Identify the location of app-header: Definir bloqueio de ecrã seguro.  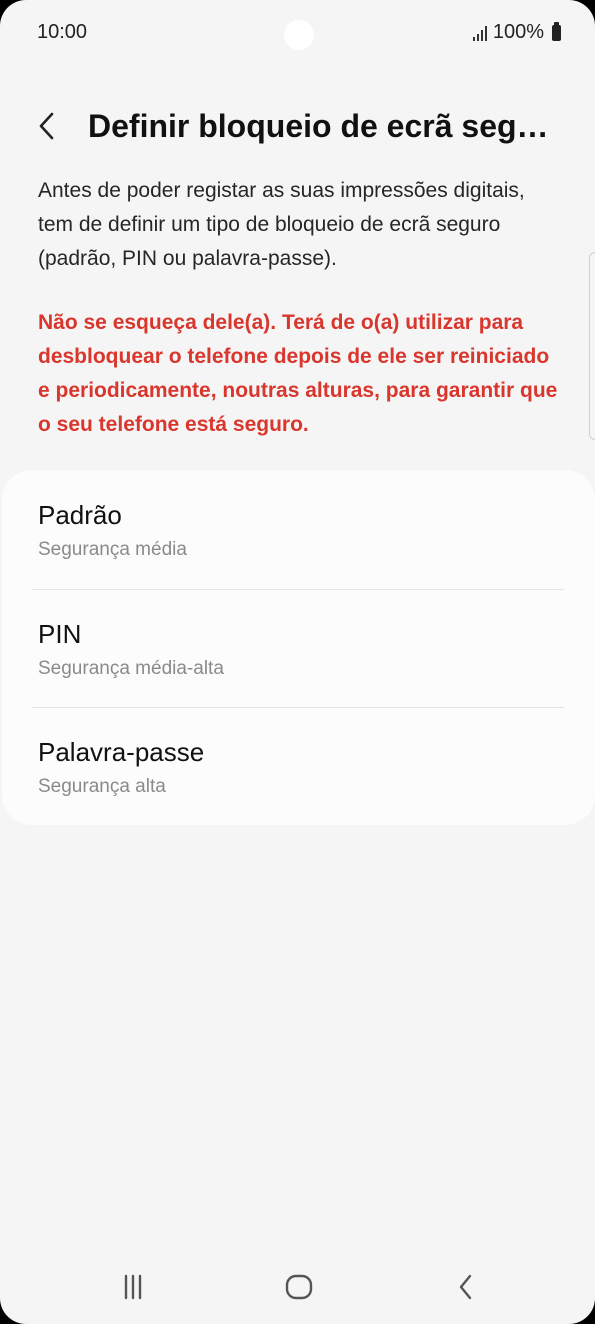
(297, 126).